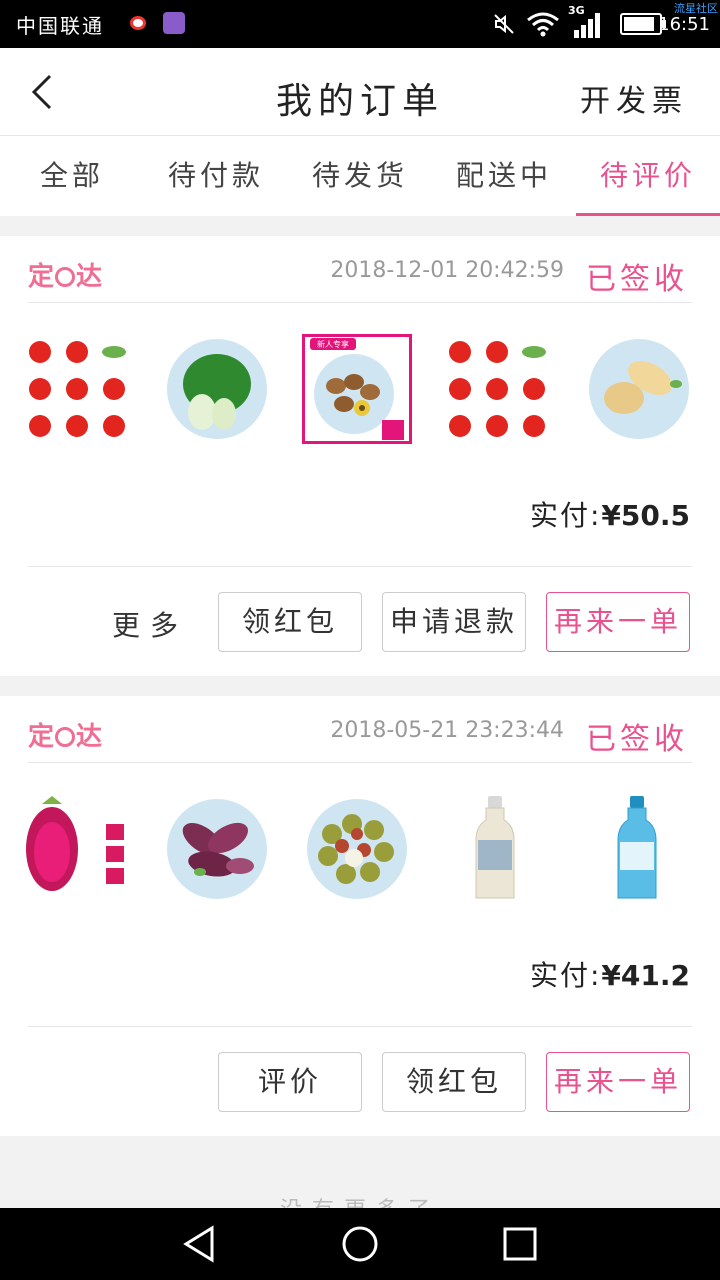  Describe the element at coordinates (520, 1244) in the screenshot. I see `nav-recents-icon` at that location.